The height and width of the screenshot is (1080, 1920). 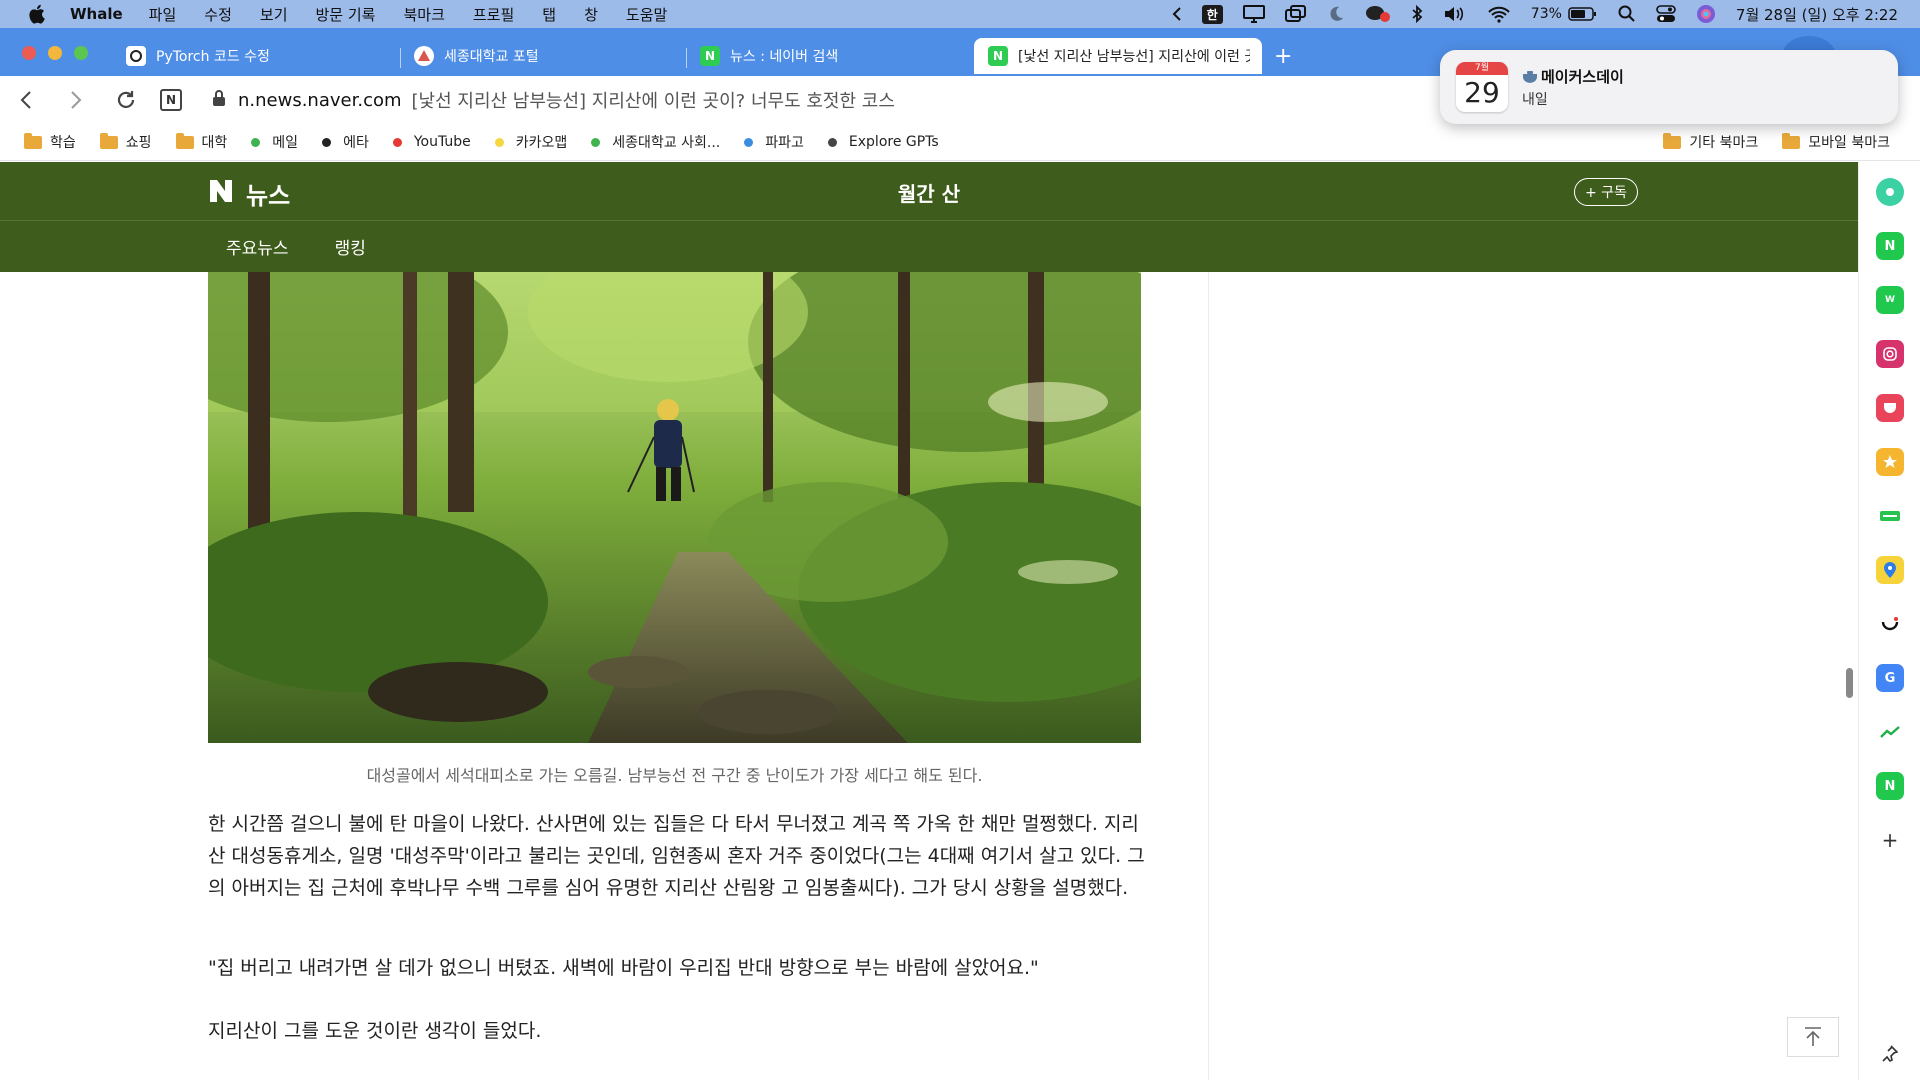 I want to click on menu-window: 창, so click(x=591, y=14).